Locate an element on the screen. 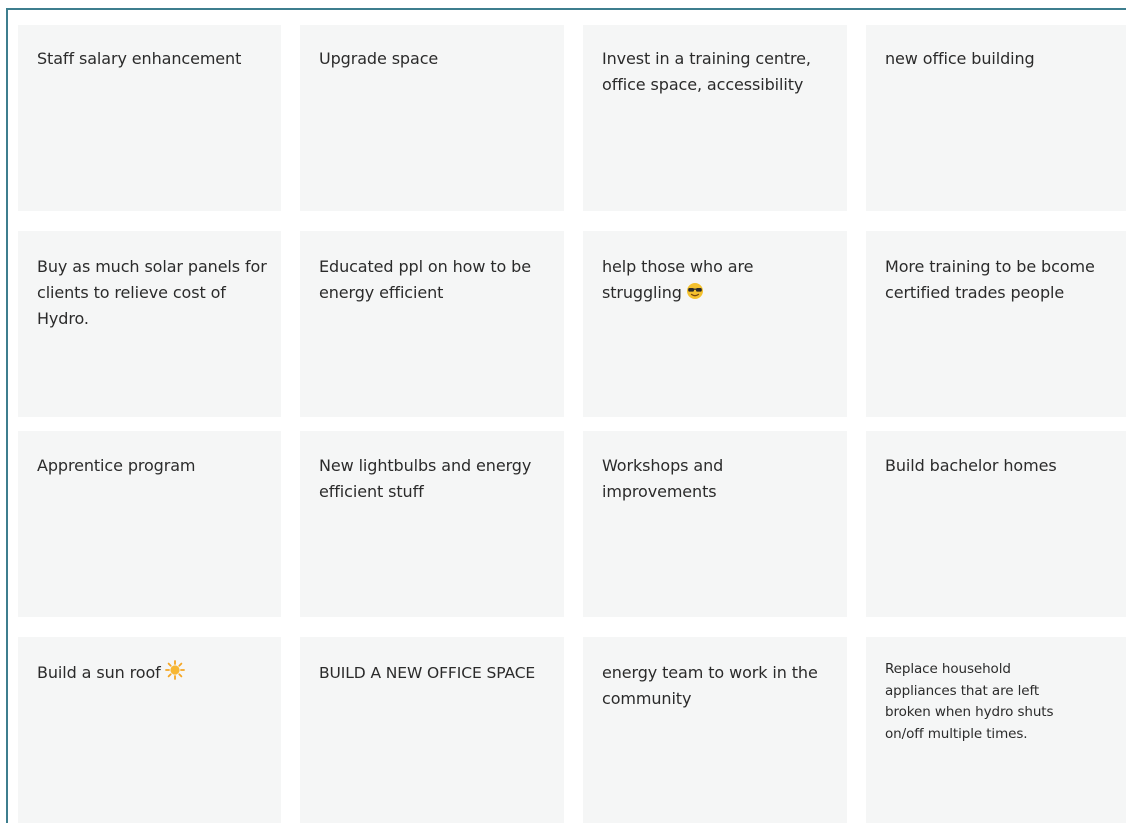  idea-card-text: Apprentice program is located at coordinates (116, 465).